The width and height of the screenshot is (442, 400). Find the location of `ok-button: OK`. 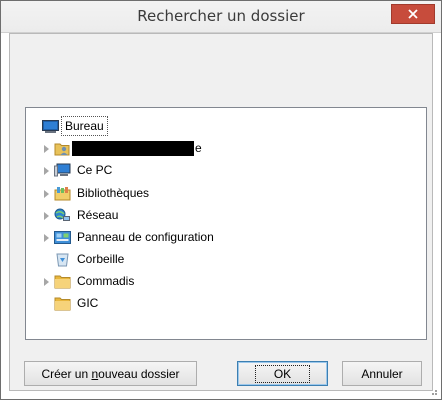

ok-button: OK is located at coordinates (282, 373).